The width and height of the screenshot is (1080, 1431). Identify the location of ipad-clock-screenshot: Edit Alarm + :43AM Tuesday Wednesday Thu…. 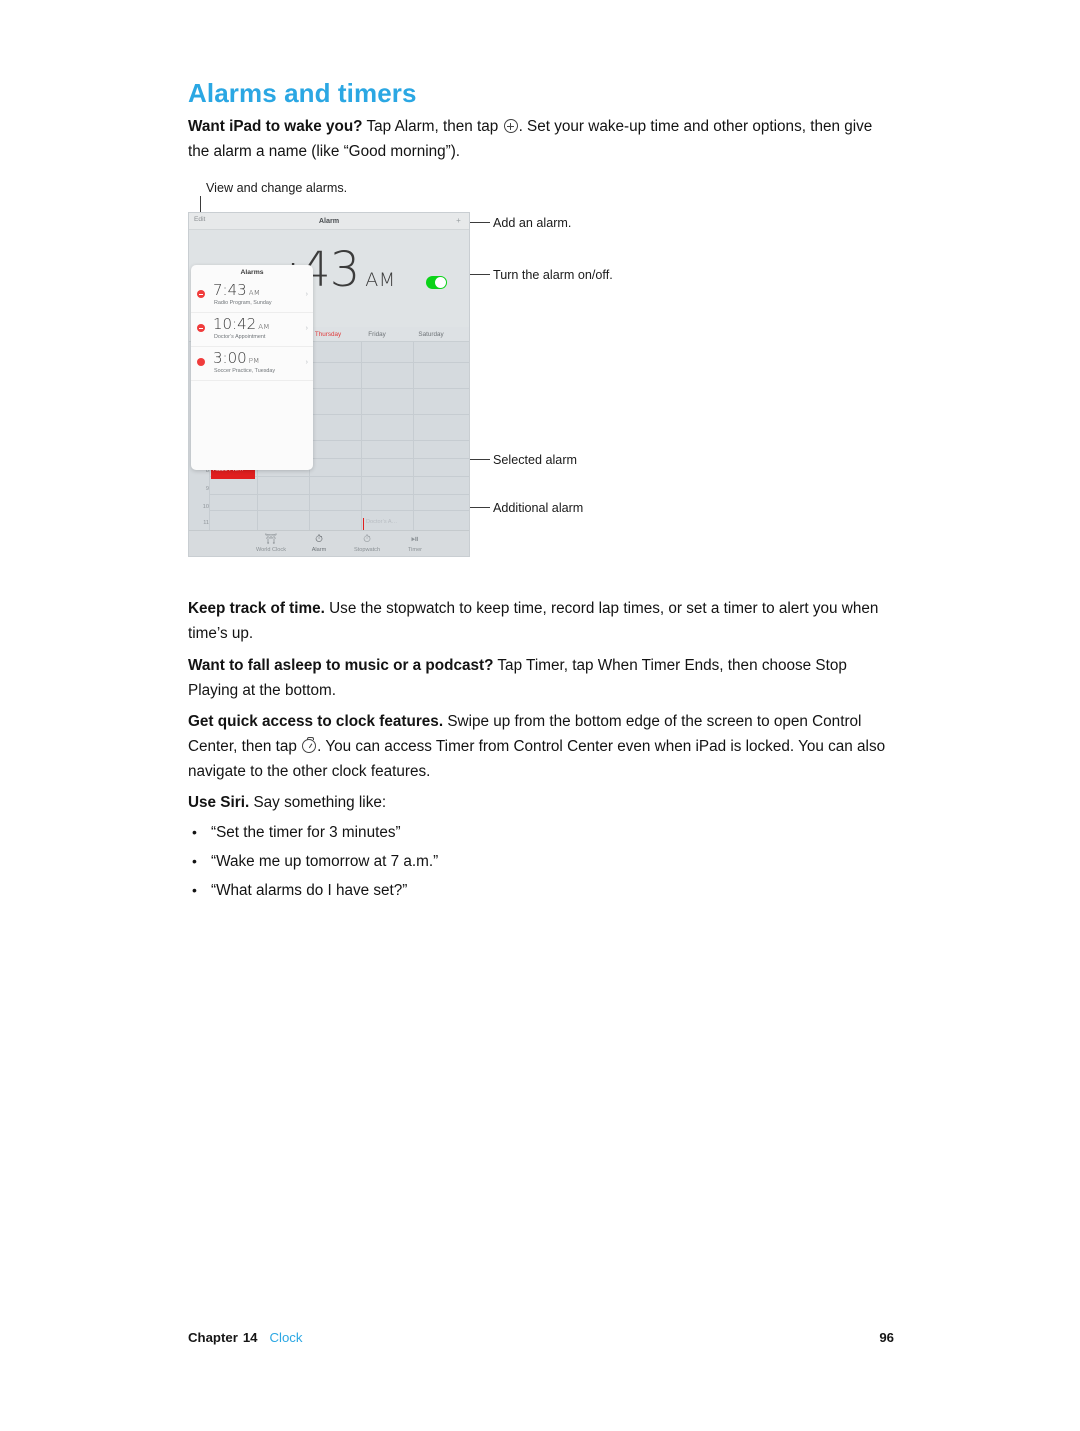
(329, 384).